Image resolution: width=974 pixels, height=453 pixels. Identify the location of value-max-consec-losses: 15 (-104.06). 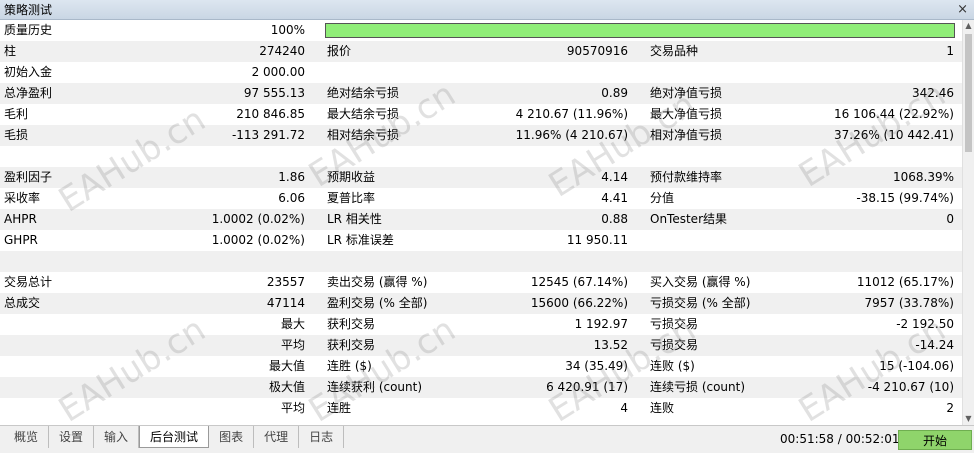
(916, 366).